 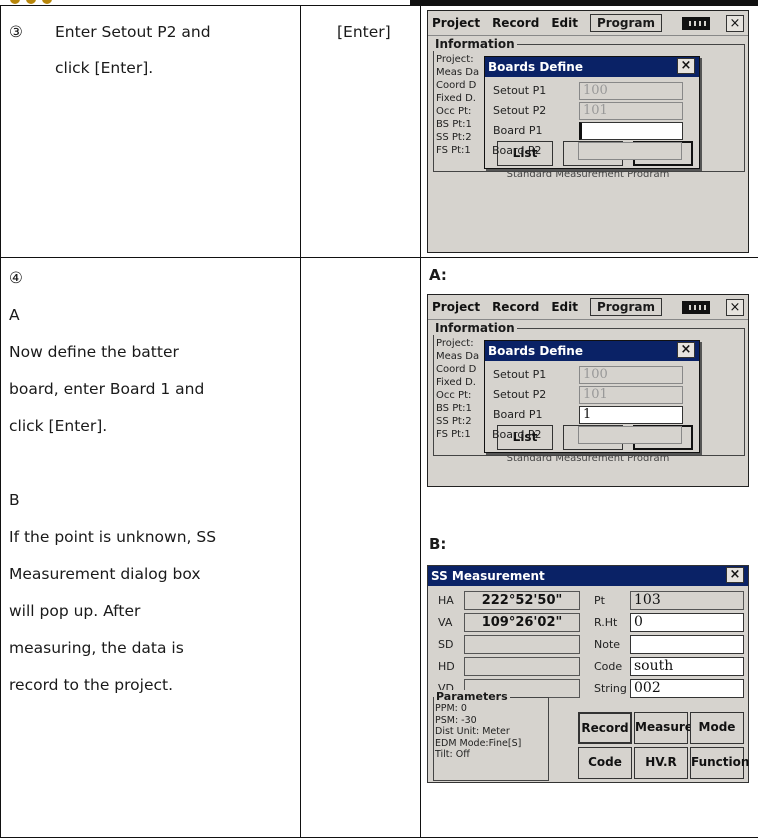 I want to click on rht-input: 0, so click(x=687, y=622).